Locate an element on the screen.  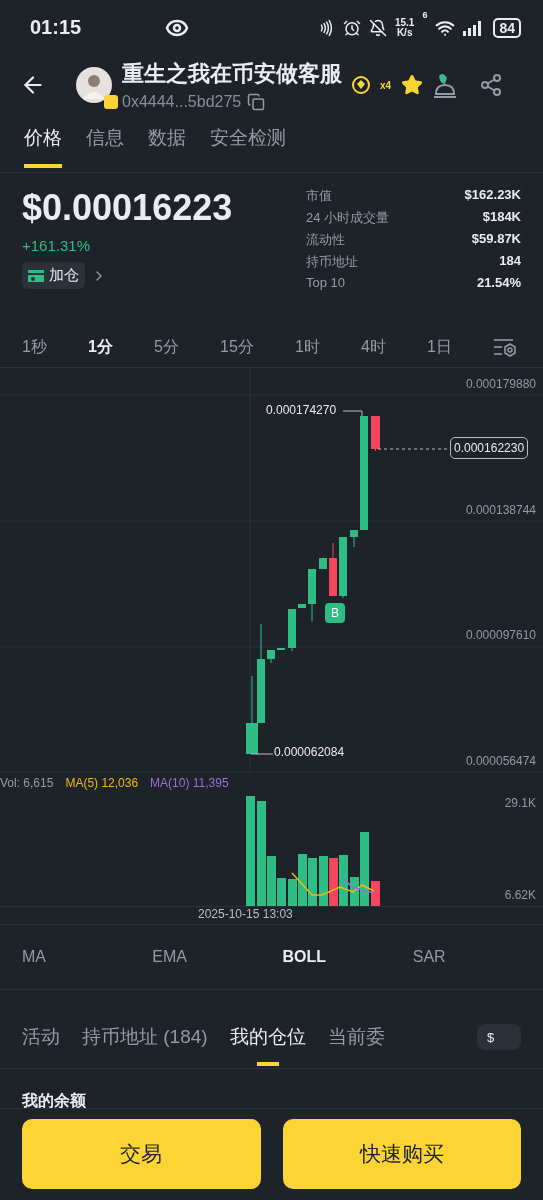
action-button: 快速购买 is located at coordinates (401, 1154).